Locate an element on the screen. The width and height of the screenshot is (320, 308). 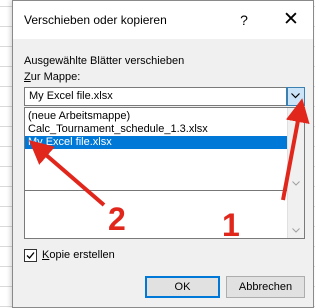
list-divider is located at coordinates (156, 190).